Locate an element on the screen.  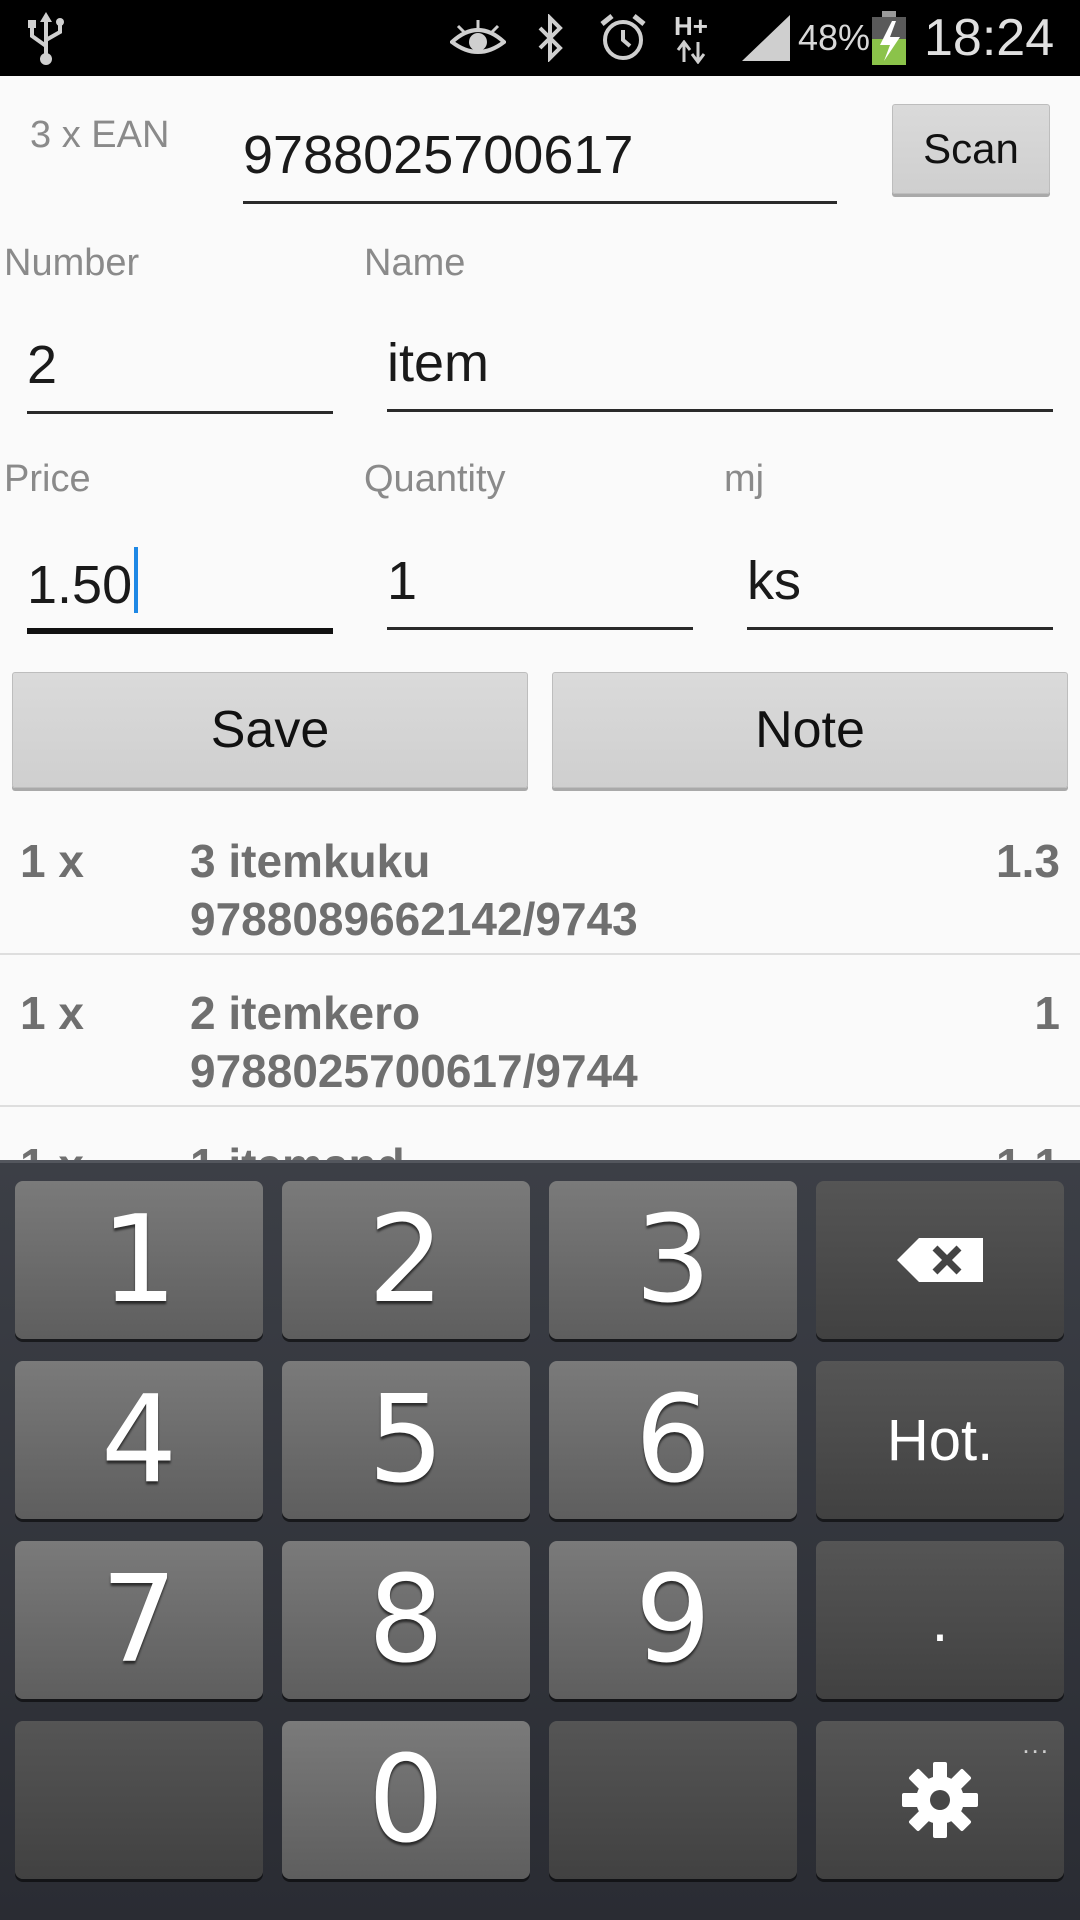
ean-underline is located at coordinates (540, 202).